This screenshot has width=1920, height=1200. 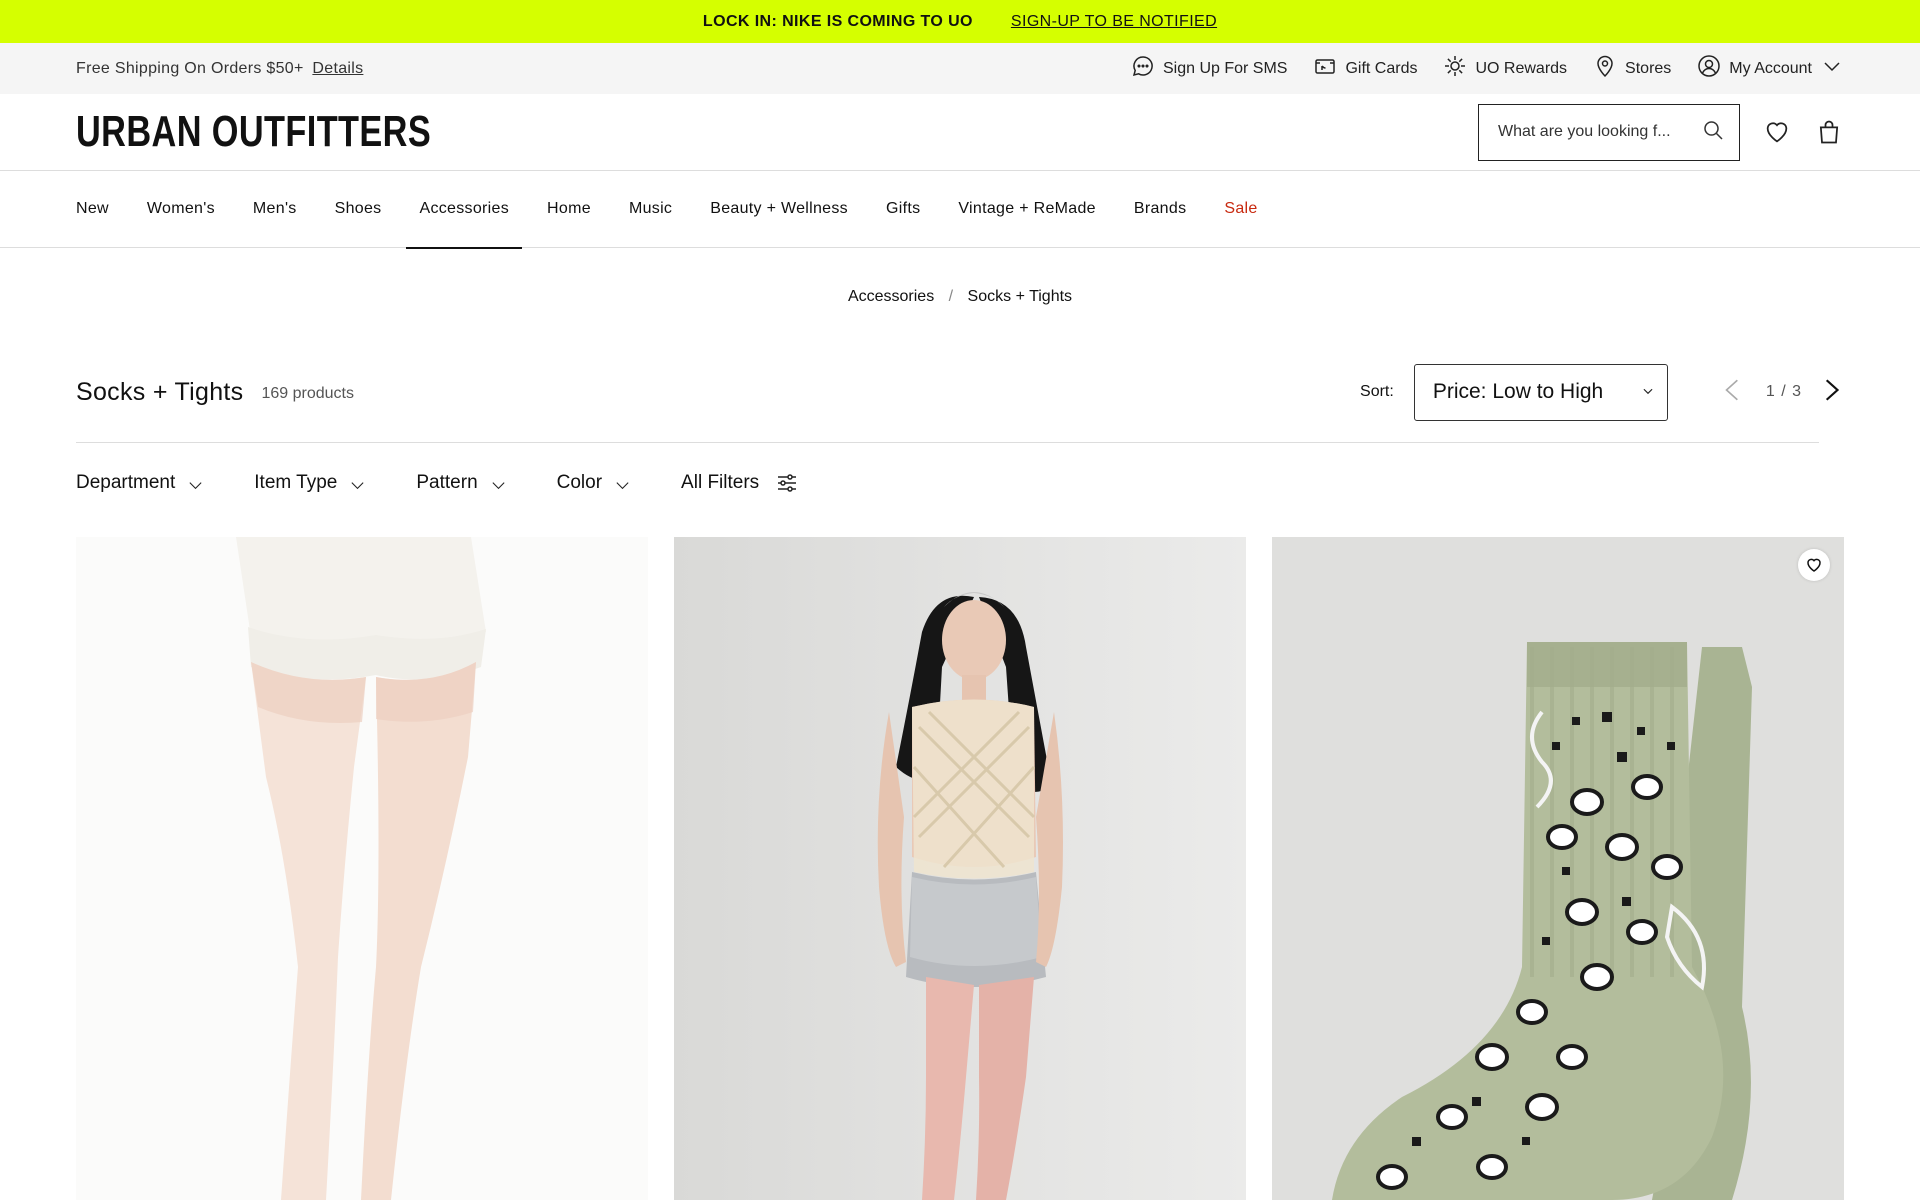 I want to click on header-divider, so click(x=947, y=442).